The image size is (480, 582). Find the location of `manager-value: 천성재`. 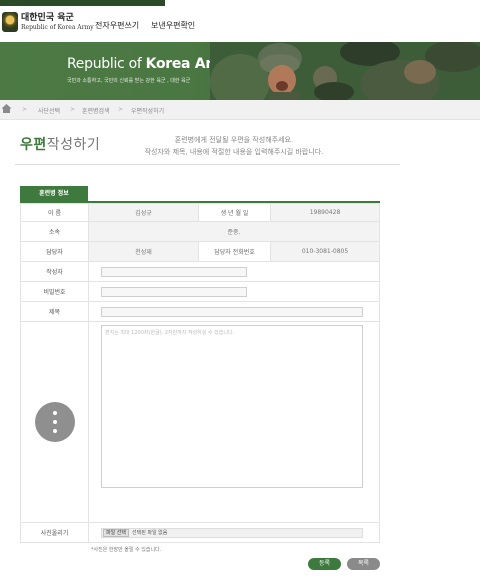

manager-value: 천성재 is located at coordinates (143, 251).